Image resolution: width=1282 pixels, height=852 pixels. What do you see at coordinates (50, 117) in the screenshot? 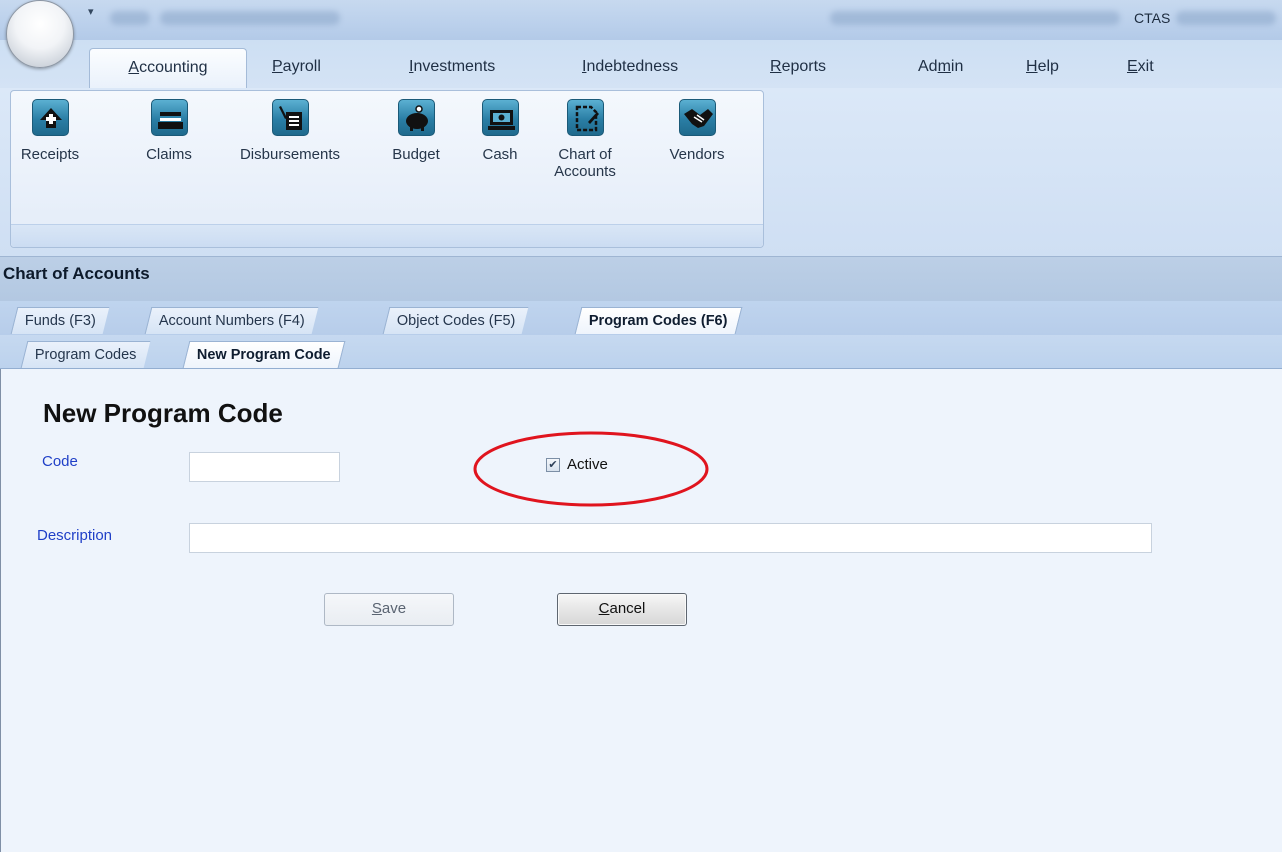
I see `receipts-icon` at bounding box center [50, 117].